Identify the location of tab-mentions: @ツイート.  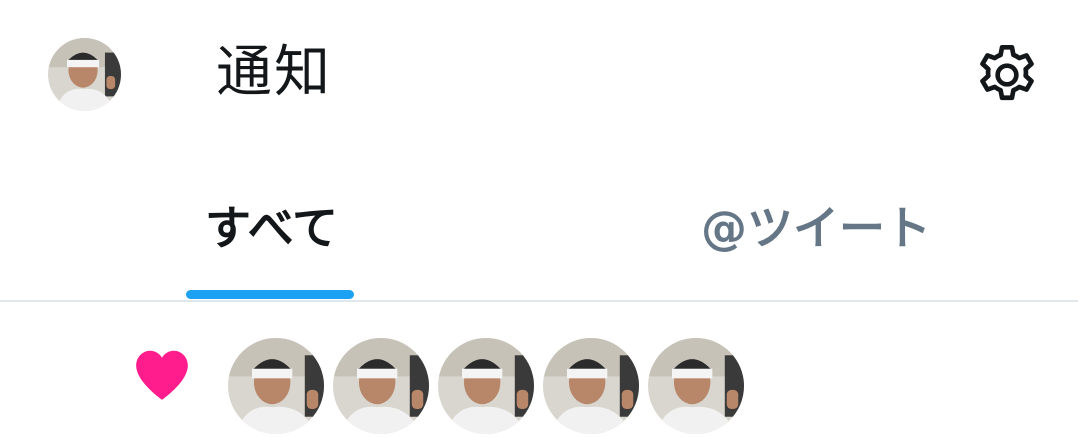
(808, 235).